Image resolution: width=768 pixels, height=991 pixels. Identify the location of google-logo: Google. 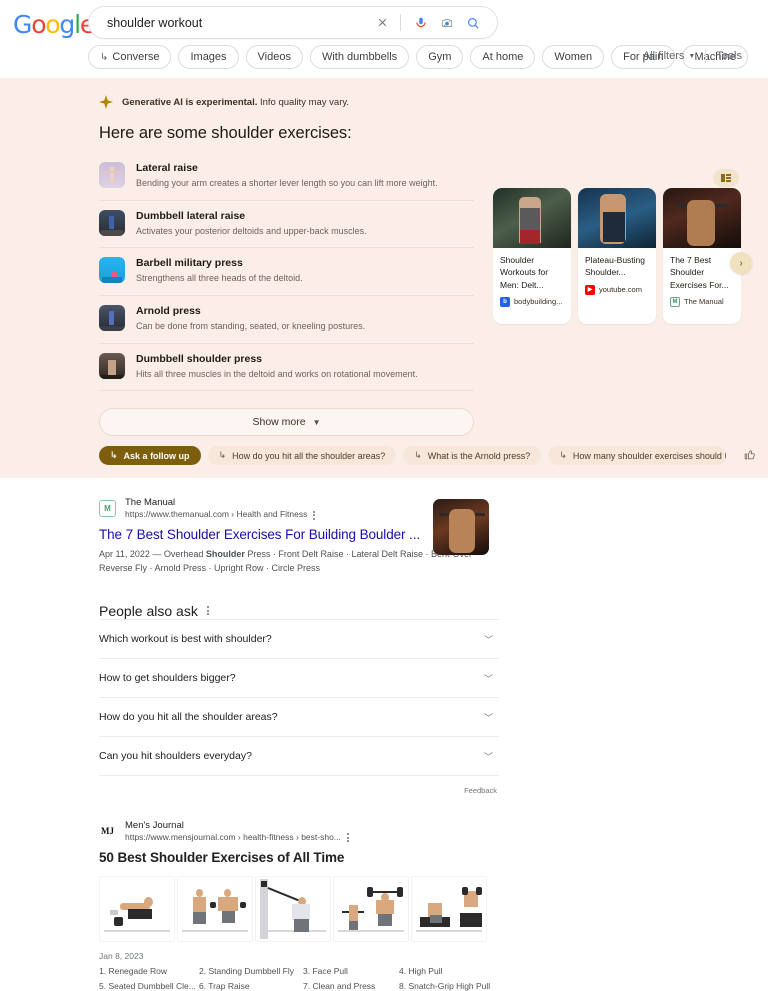
(54, 24).